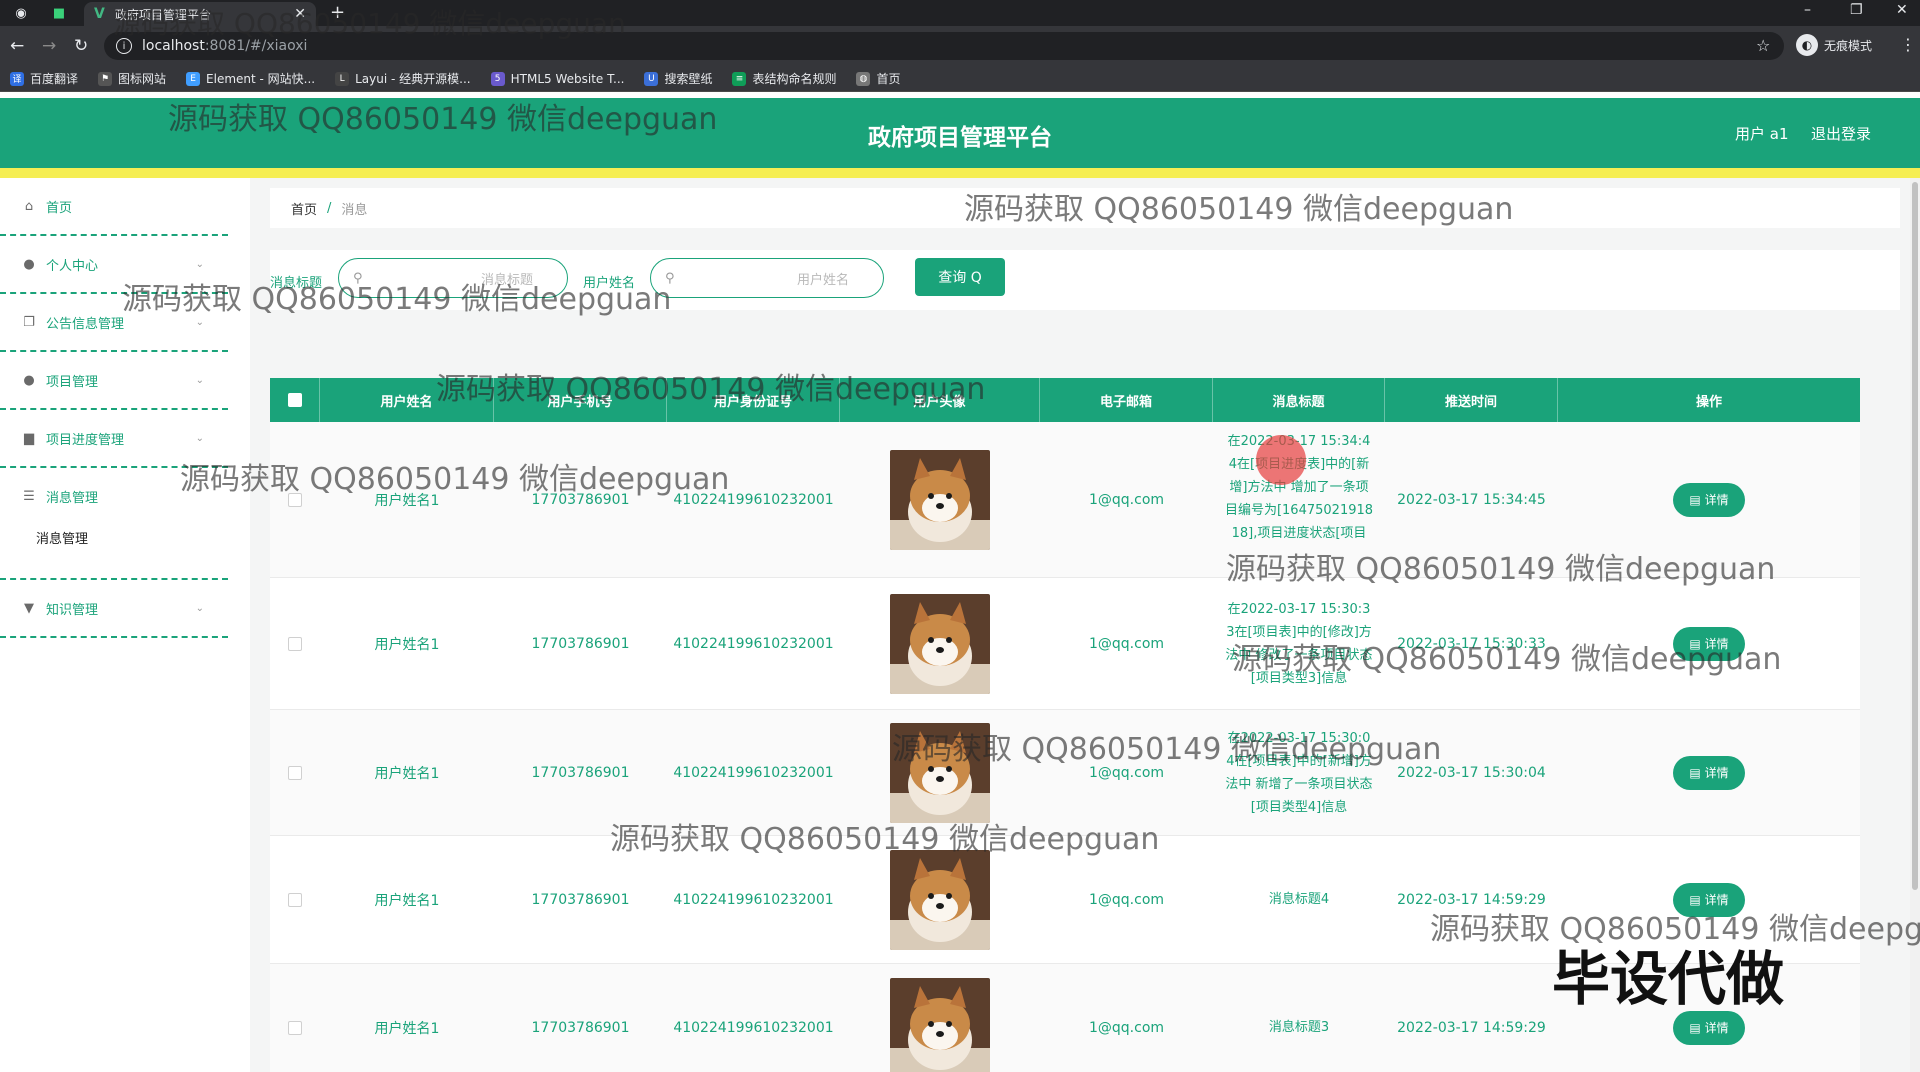  I want to click on name-search-input: ⚲ 用户姓名, so click(767, 278).